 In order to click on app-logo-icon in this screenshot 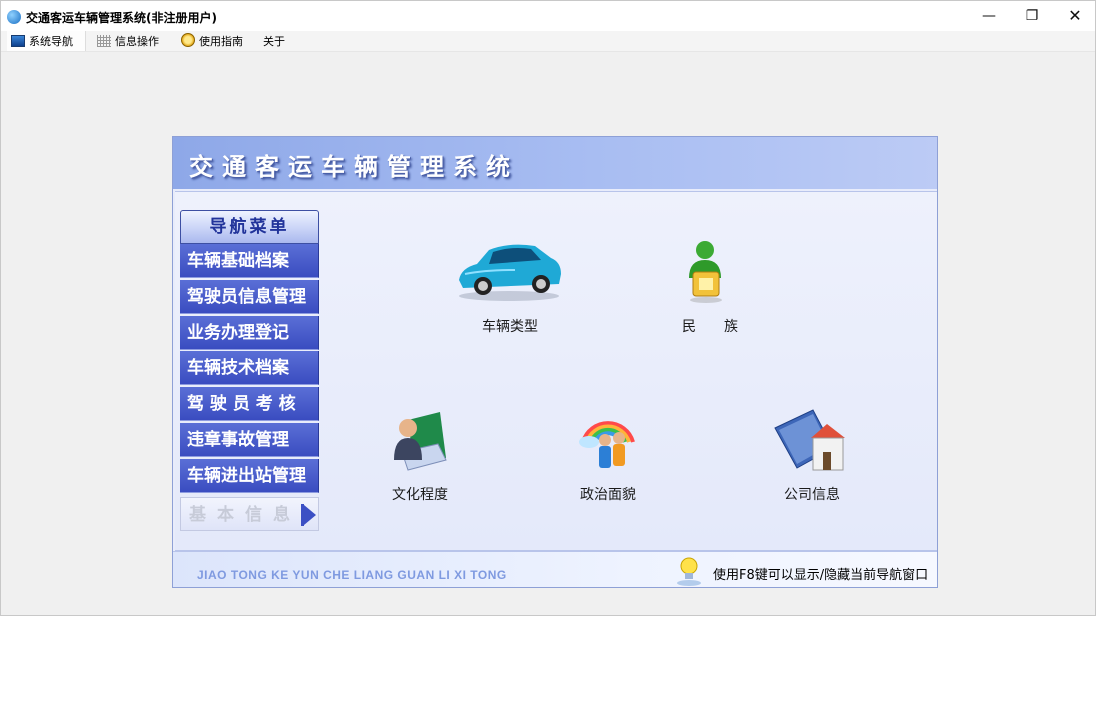, I will do `click(14, 17)`.